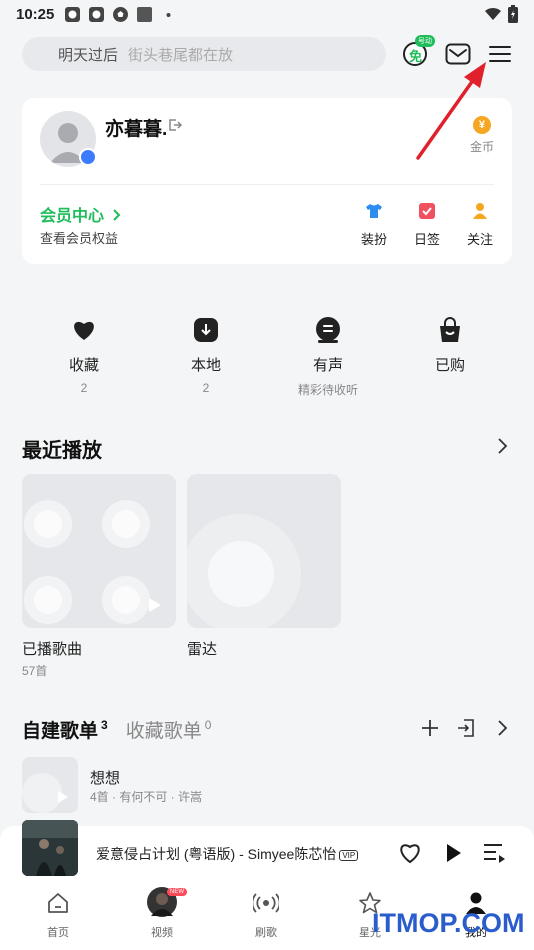  I want to click on song-name: 爱意侵占计划 (粤语版) - Simyee陈芯怡, so click(216, 854).